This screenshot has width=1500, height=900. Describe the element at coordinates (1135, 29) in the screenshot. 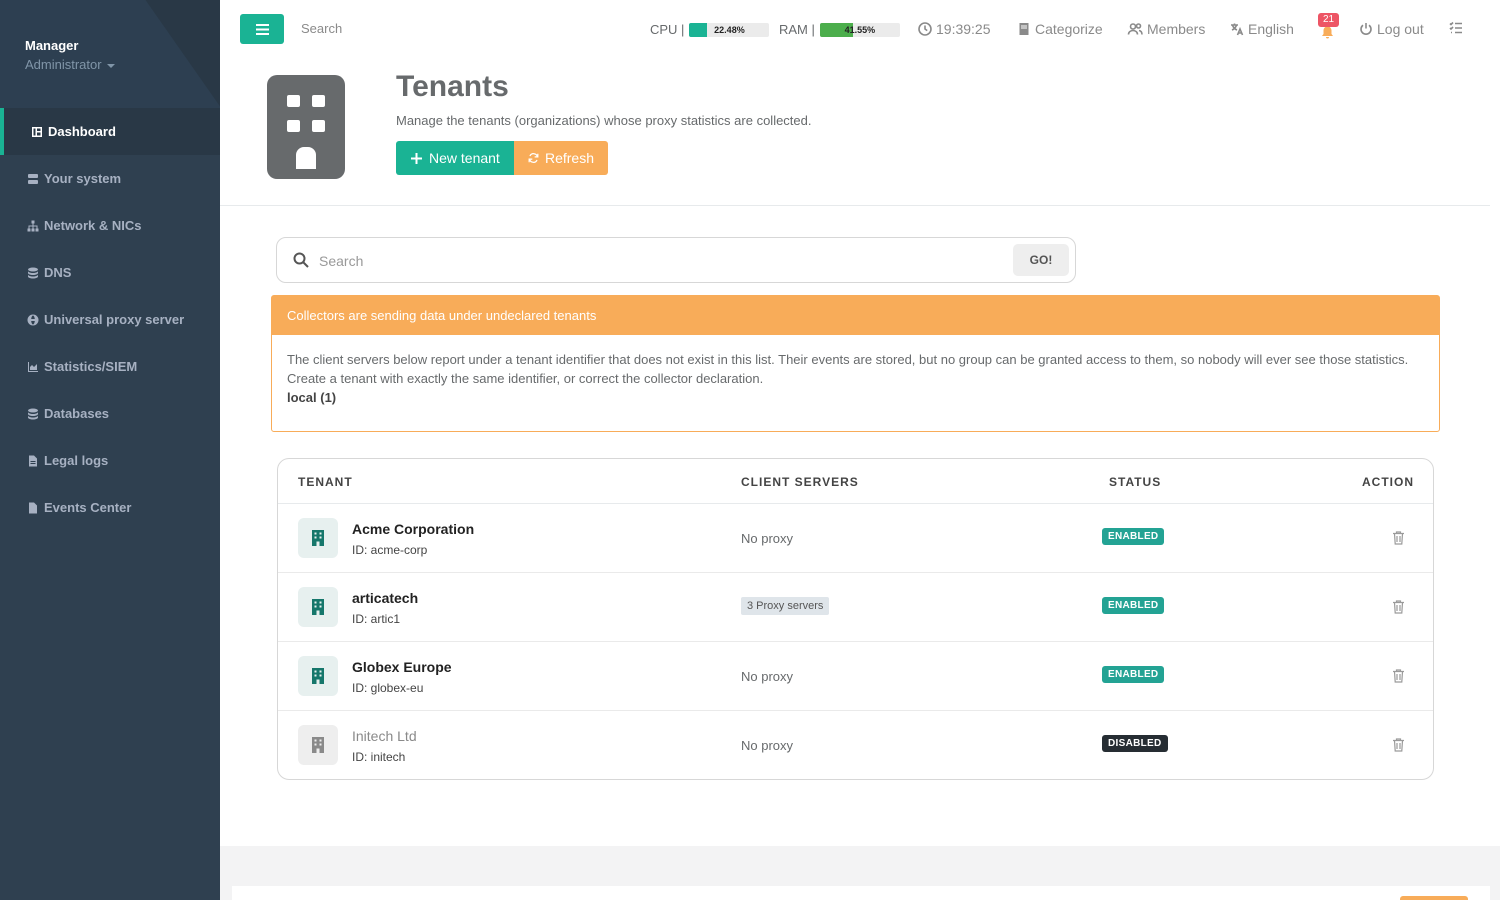

I see `users-icon` at that location.